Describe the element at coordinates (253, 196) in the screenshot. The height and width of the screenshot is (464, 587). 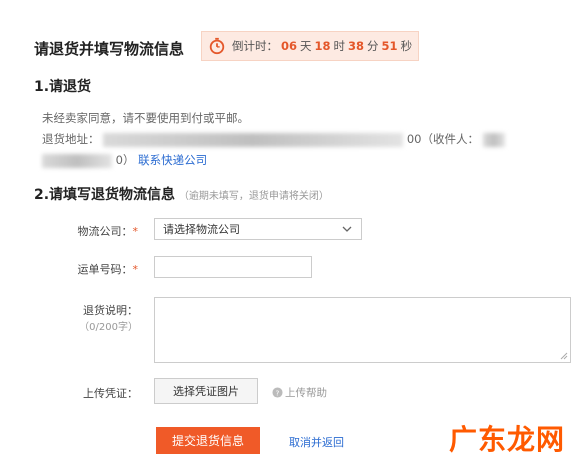
I see `step2-hint: （逾期未填写，退货申请将关闭）` at that location.